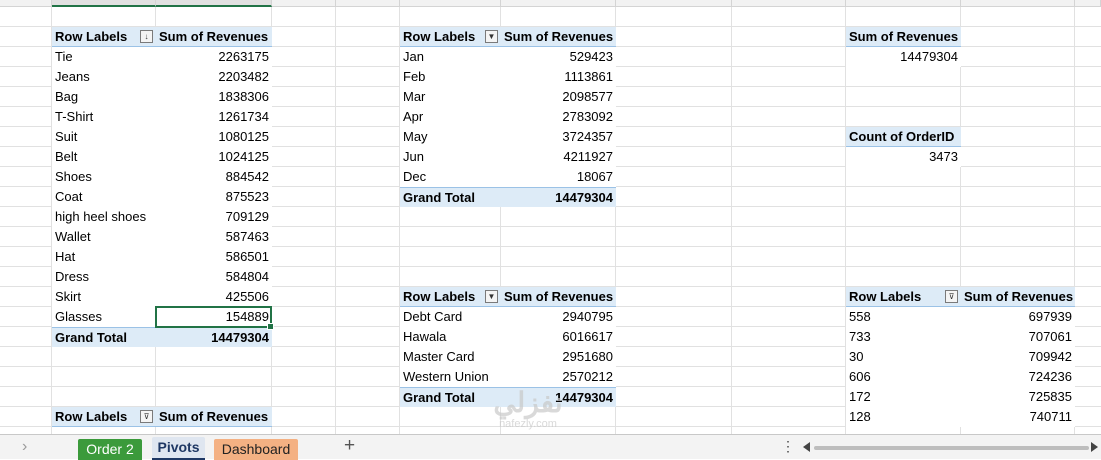  What do you see at coordinates (903, 317) in the screenshot?
I see `pivot-row-label: 558` at bounding box center [903, 317].